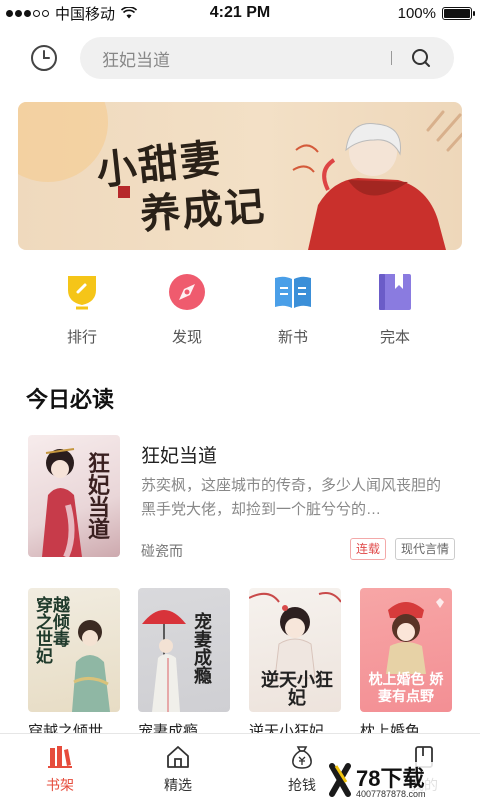 Image resolution: width=480 pixels, height=800 pixels. I want to click on category-label: 完本, so click(394, 337).